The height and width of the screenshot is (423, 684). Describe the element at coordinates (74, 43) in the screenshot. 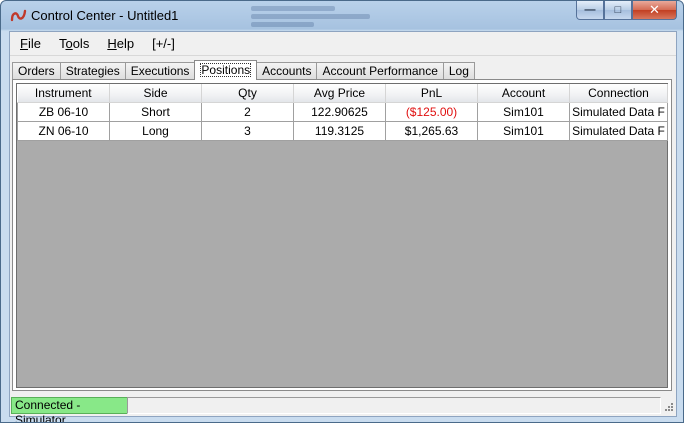

I see `menu-tools: Tools` at that location.